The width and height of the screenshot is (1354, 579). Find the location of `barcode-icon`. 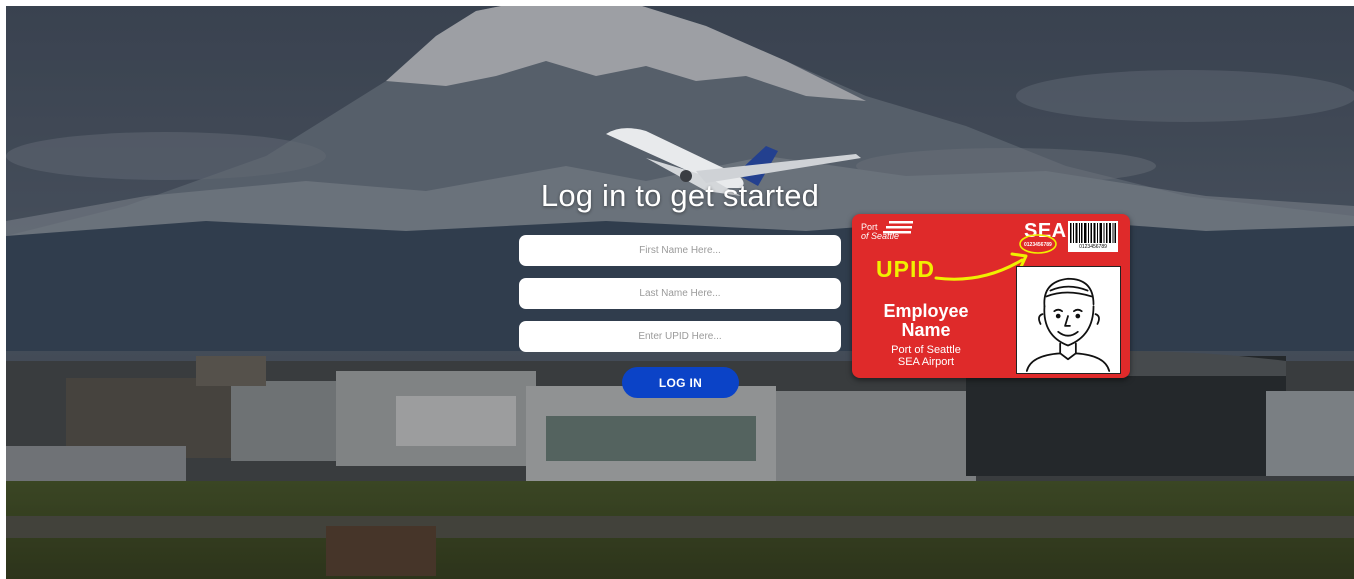

barcode-icon is located at coordinates (1093, 233).